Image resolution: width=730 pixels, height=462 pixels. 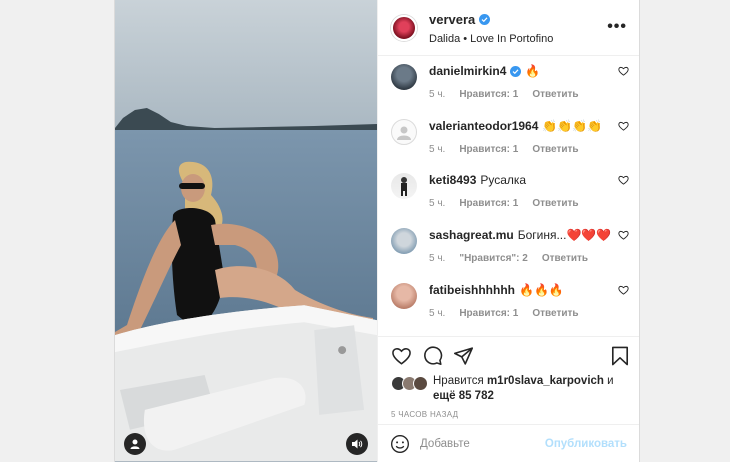 I want to click on publish-button: Опубликовать, so click(x=586, y=444).